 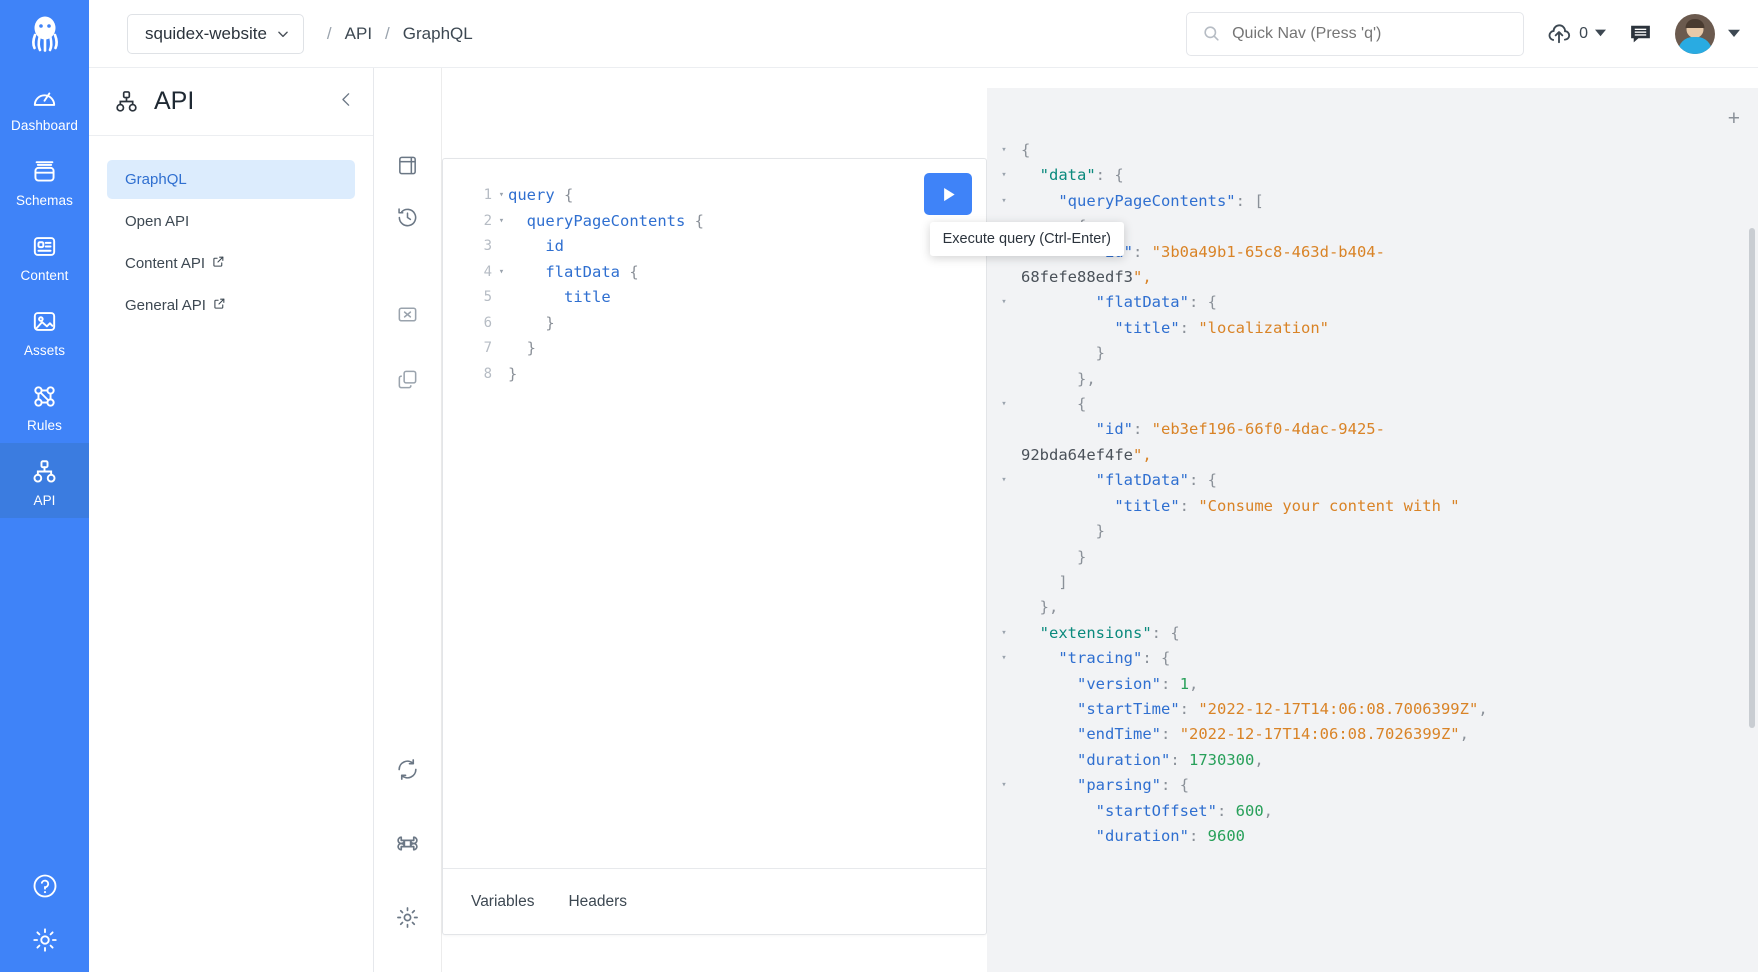 I want to click on result-line: 68fefe88edf3",, so click(x=1372, y=277).